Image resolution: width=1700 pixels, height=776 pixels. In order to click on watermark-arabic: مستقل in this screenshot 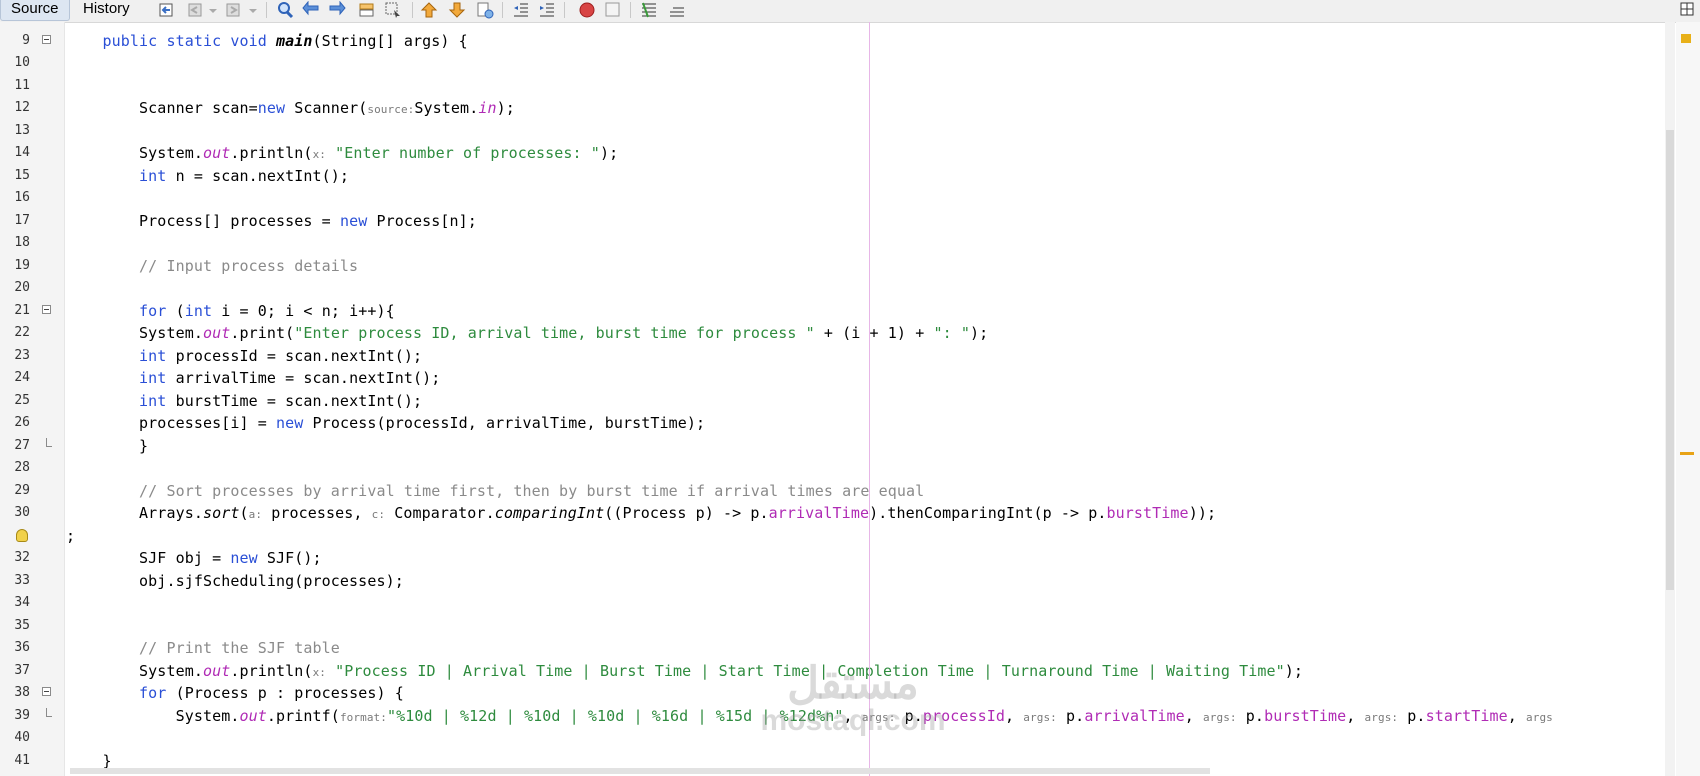, I will do `click(853, 683)`.